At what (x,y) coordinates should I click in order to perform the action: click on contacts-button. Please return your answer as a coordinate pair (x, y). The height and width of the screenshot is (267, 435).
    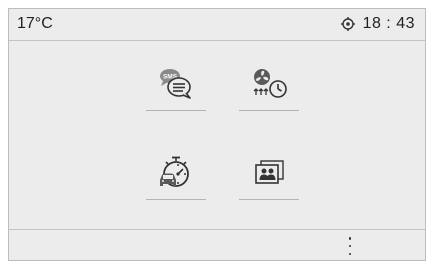
    Looking at the image, I should click on (269, 174).